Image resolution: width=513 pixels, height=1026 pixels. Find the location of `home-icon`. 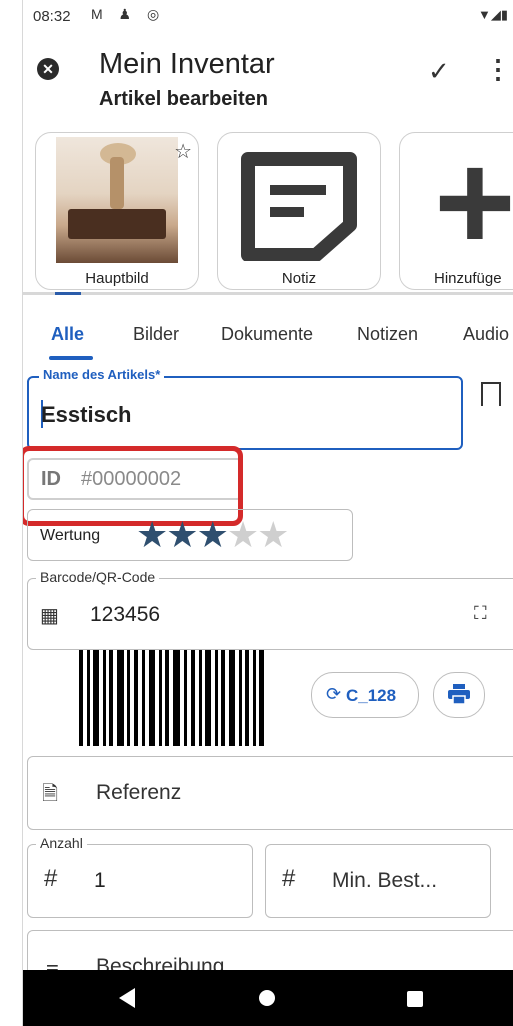

home-icon is located at coordinates (267, 998).